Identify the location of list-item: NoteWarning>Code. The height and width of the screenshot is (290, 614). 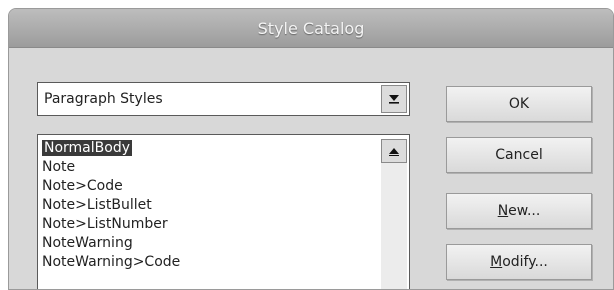
(207, 262).